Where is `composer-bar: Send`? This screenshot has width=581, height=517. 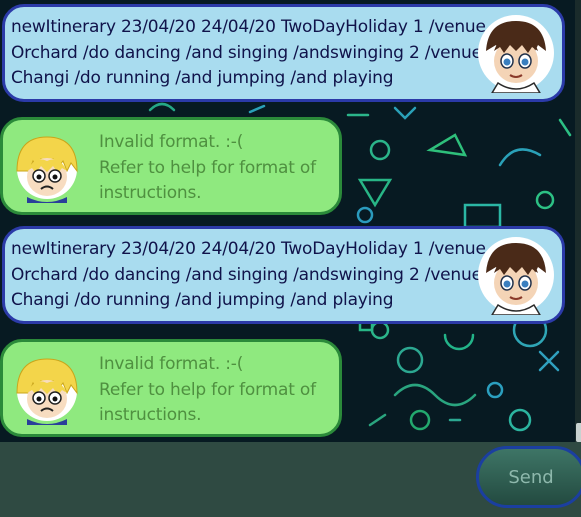 composer-bar: Send is located at coordinates (290, 479).